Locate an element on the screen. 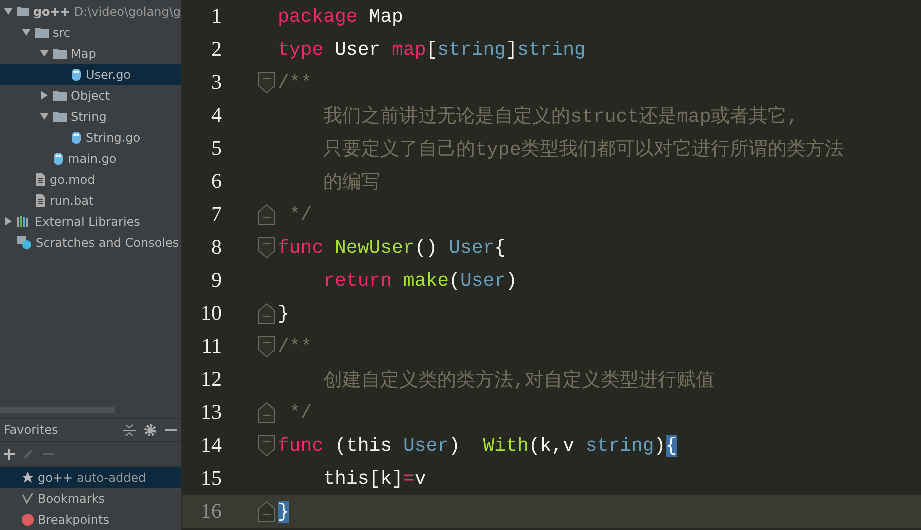 This screenshot has width=921, height=530. tree-item: Map is located at coordinates (90, 53).